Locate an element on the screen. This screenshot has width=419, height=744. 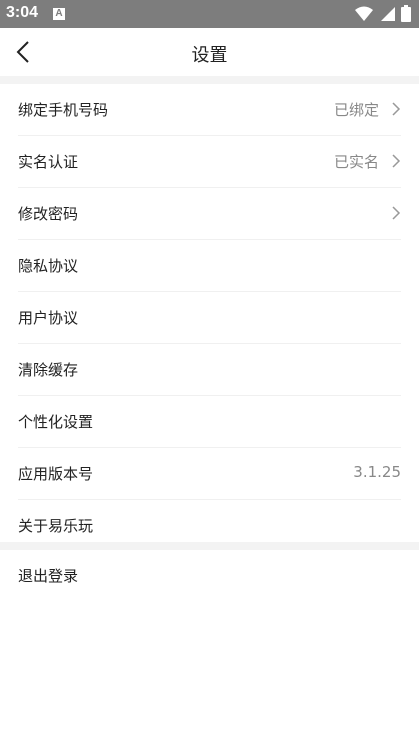
settings-item-label: 修改密码 is located at coordinates (48, 214).